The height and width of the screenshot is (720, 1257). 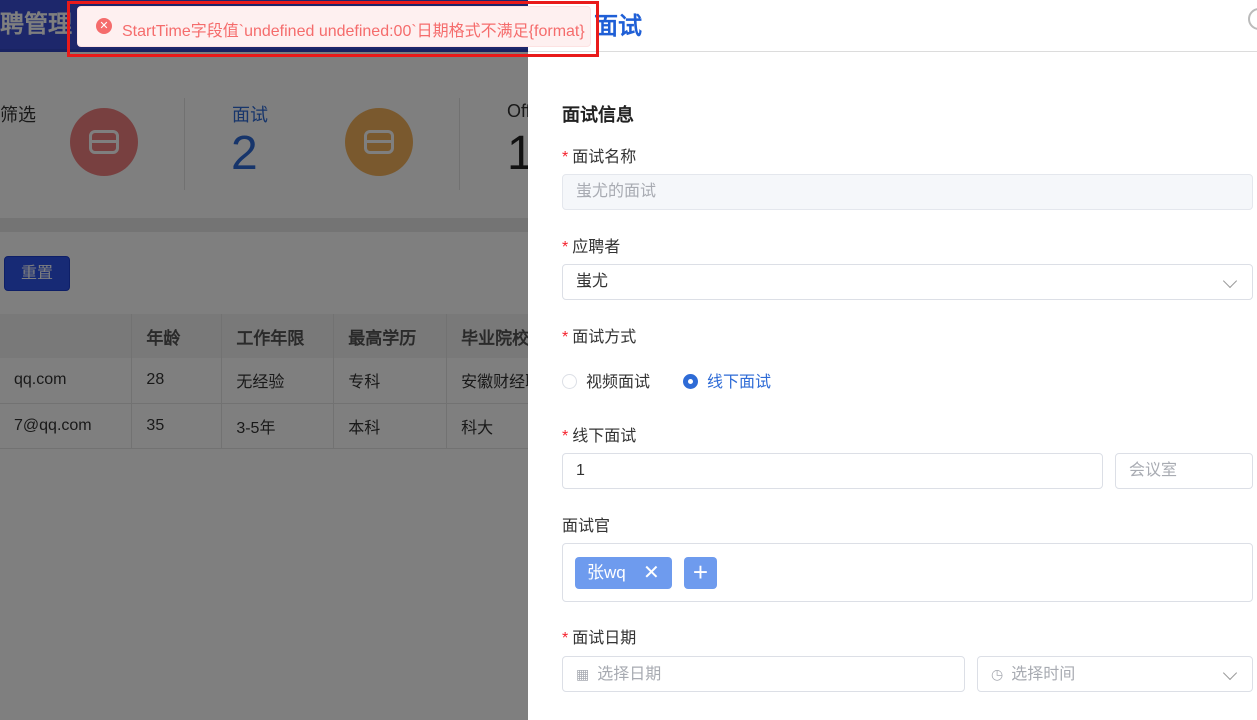 What do you see at coordinates (599, 638) in the screenshot?
I see `date-label: * 面试日期` at bounding box center [599, 638].